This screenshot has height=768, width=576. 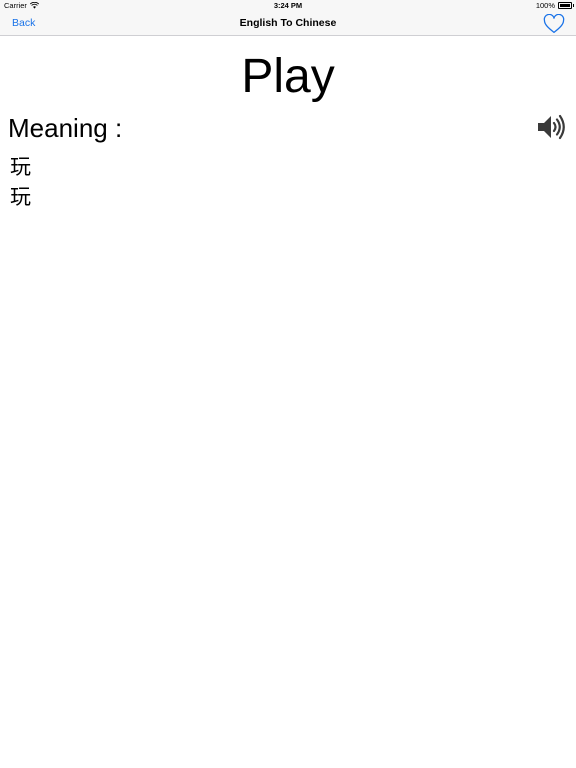 I want to click on word-title: Play, so click(x=288, y=76).